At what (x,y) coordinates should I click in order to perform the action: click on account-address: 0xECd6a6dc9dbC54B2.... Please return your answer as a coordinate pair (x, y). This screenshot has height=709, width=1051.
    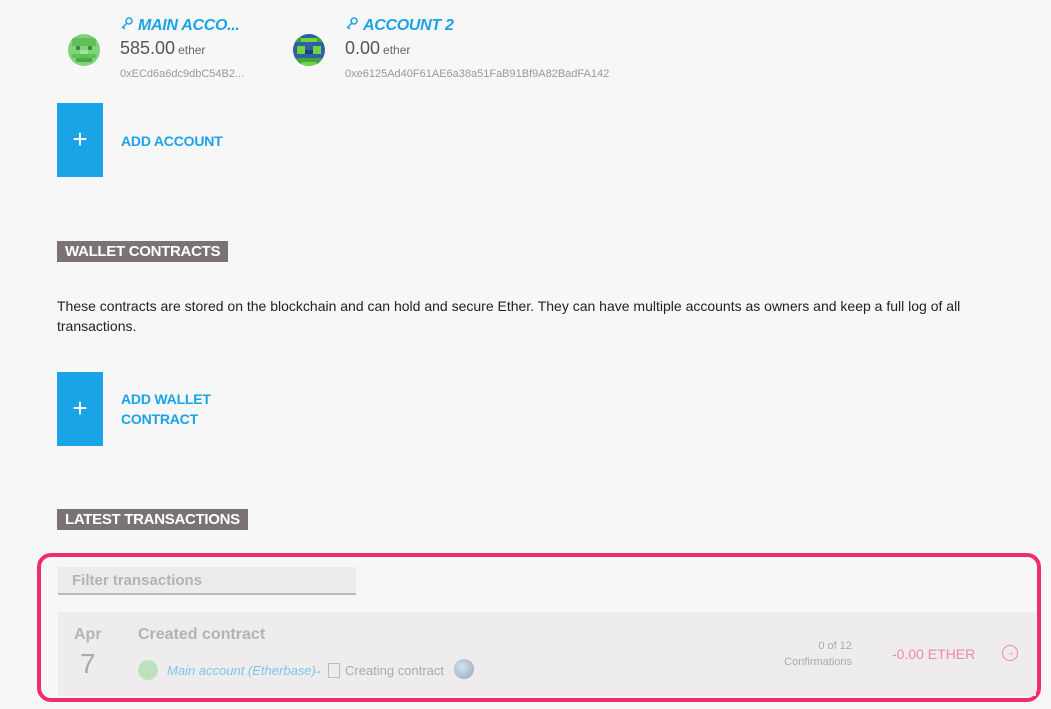
    Looking at the image, I should click on (182, 74).